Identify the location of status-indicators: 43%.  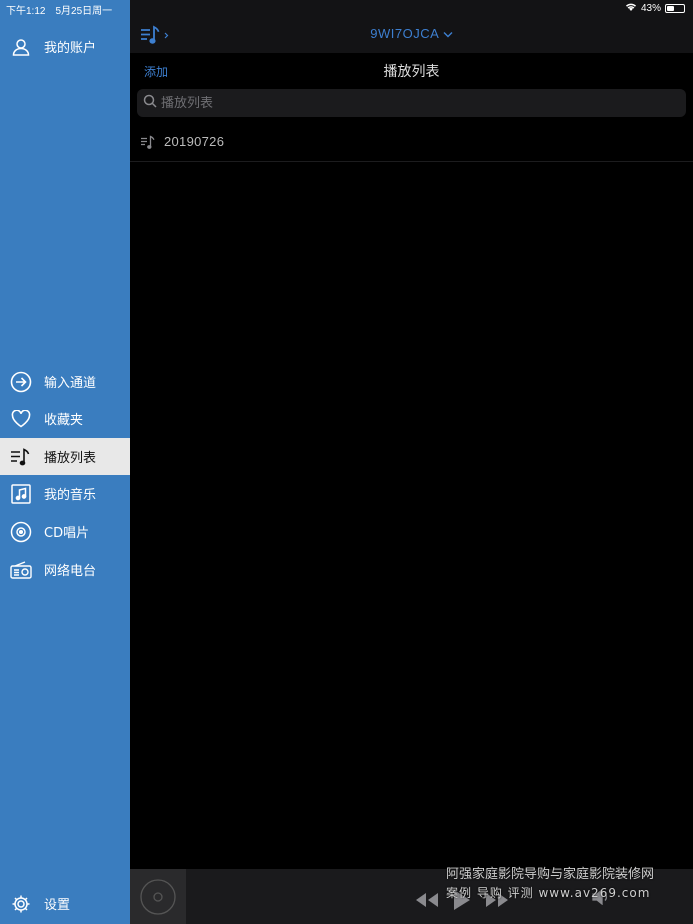
(655, 8).